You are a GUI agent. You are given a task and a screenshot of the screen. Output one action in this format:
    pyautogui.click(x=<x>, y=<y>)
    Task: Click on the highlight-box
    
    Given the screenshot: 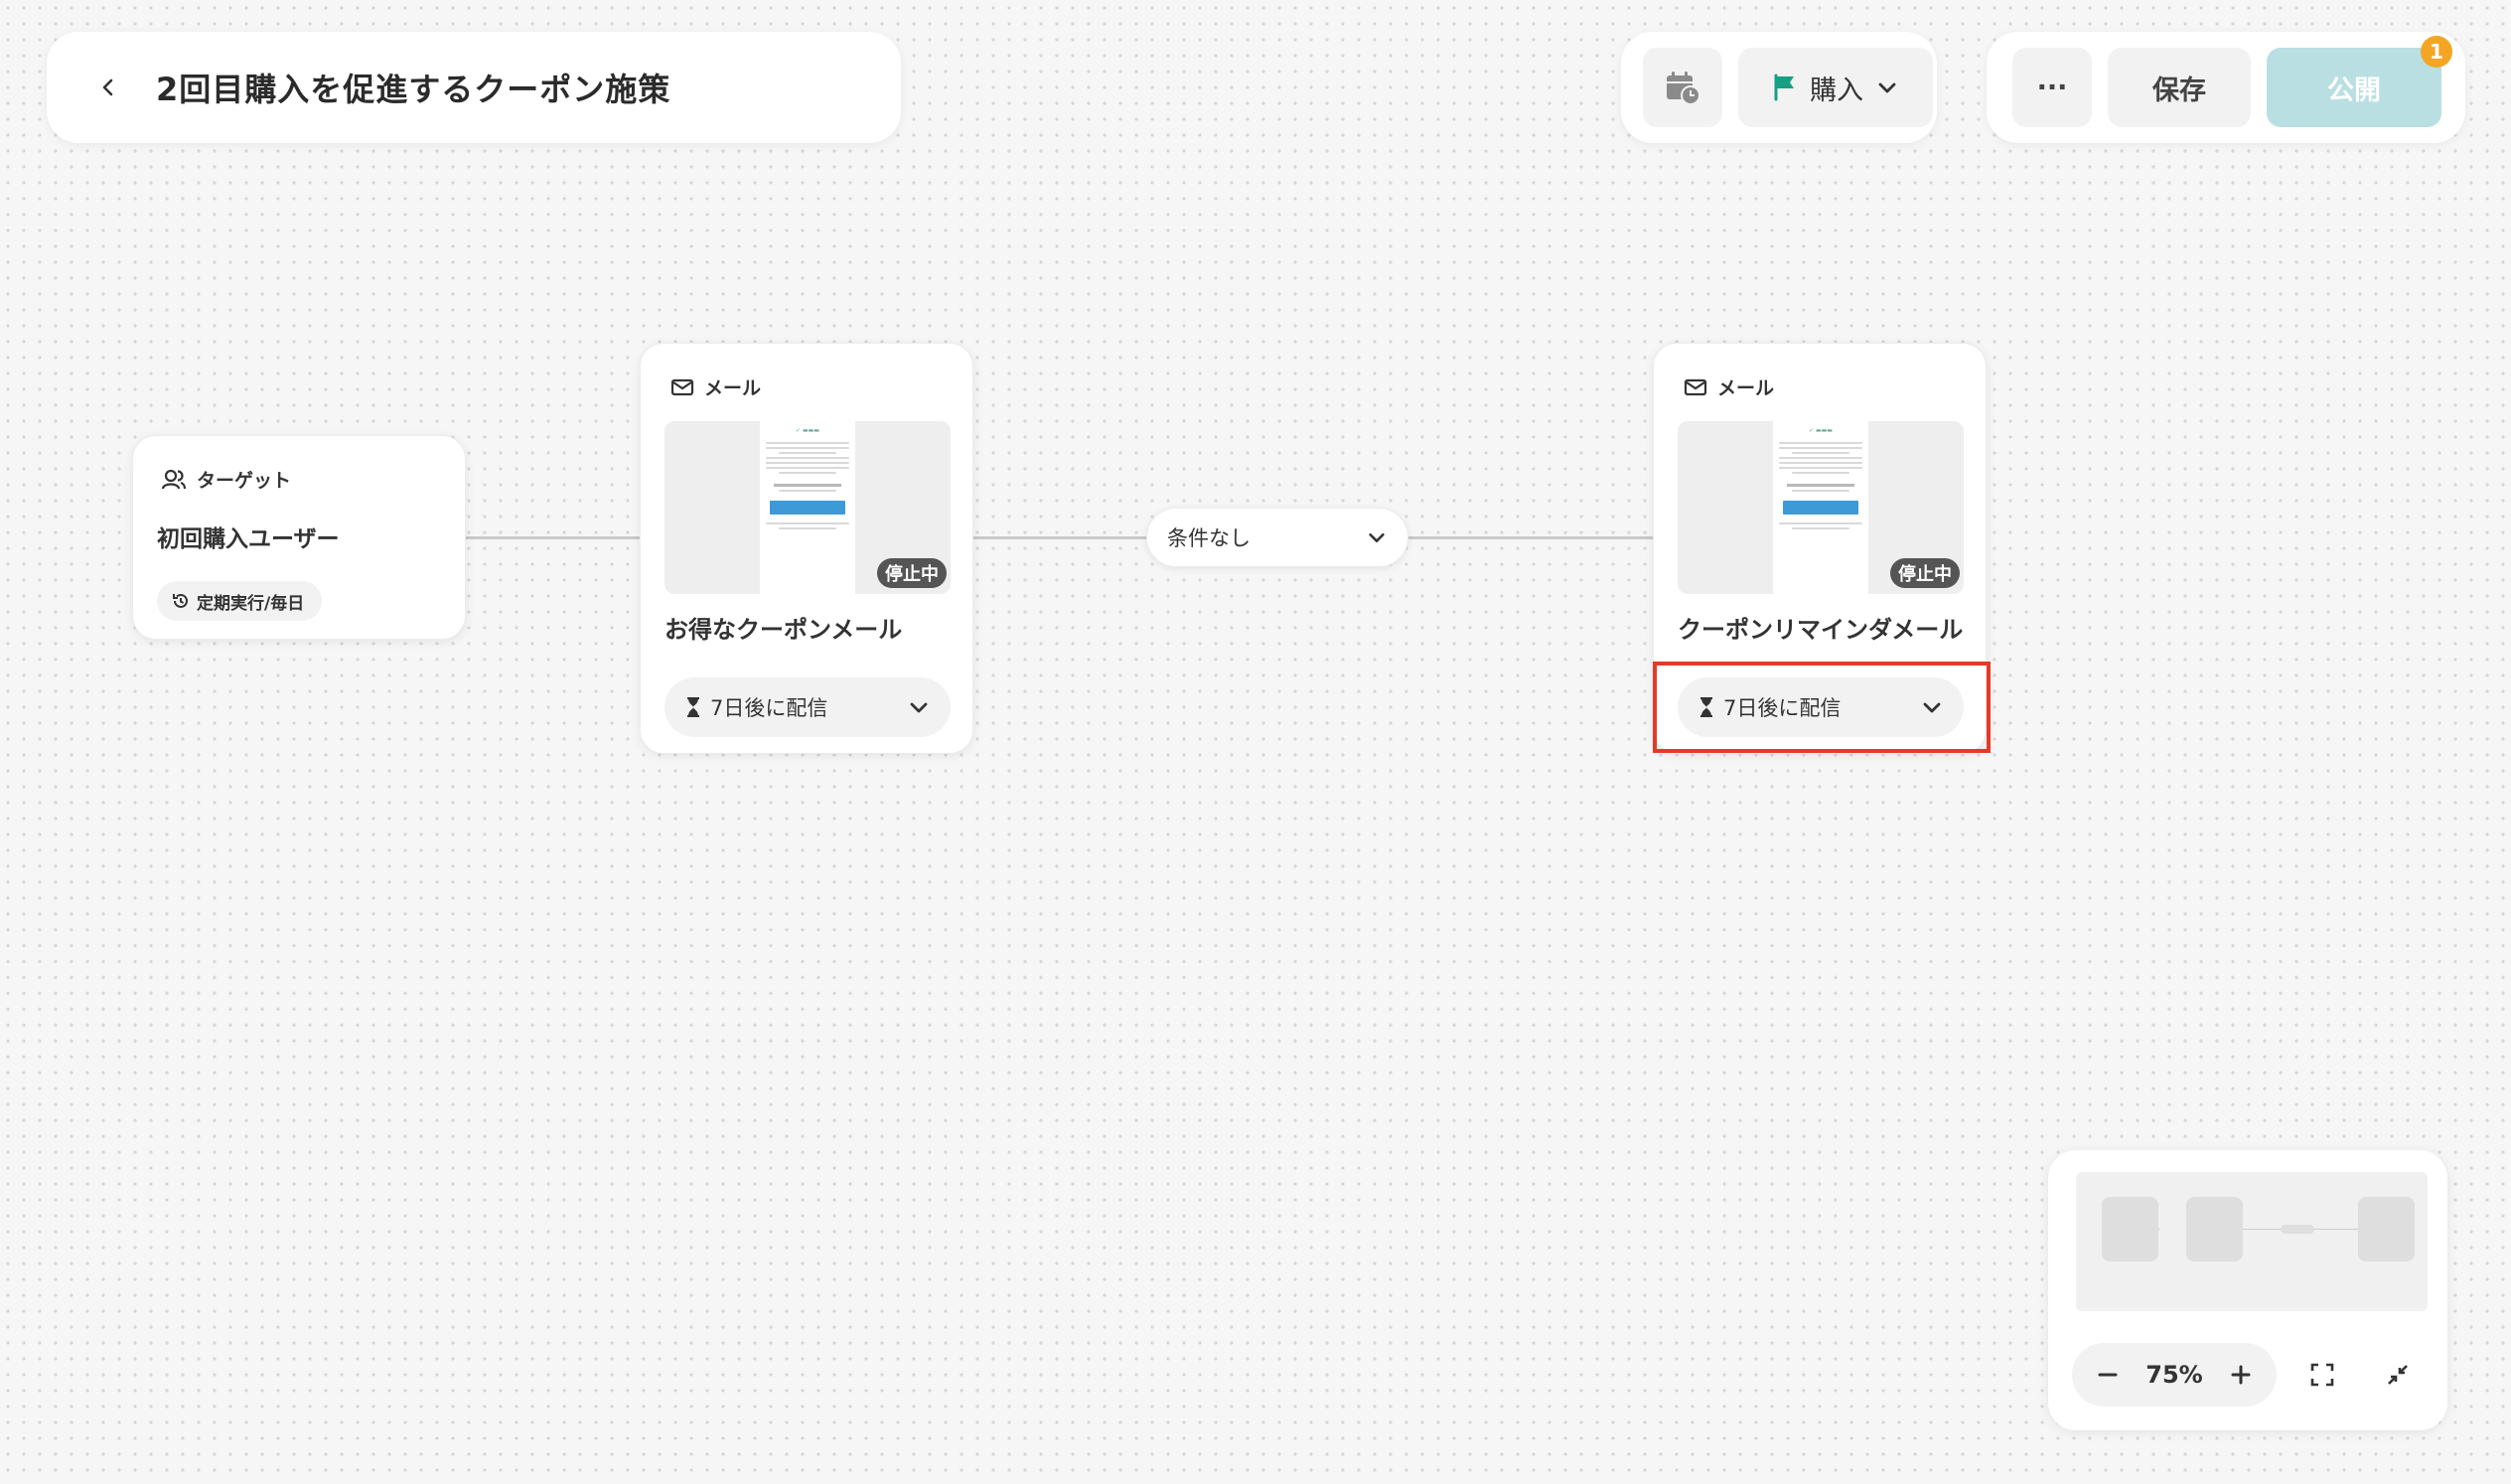 What is the action you would take?
    pyautogui.click(x=1822, y=707)
    